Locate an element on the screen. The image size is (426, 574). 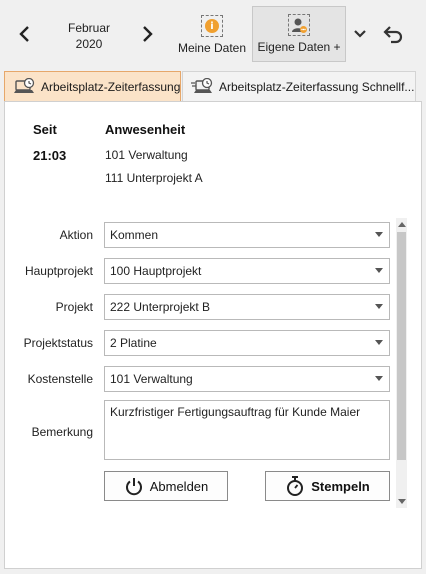
tab-label: Arbeitsplatz-Zeiterfassung is located at coordinates (111, 86).